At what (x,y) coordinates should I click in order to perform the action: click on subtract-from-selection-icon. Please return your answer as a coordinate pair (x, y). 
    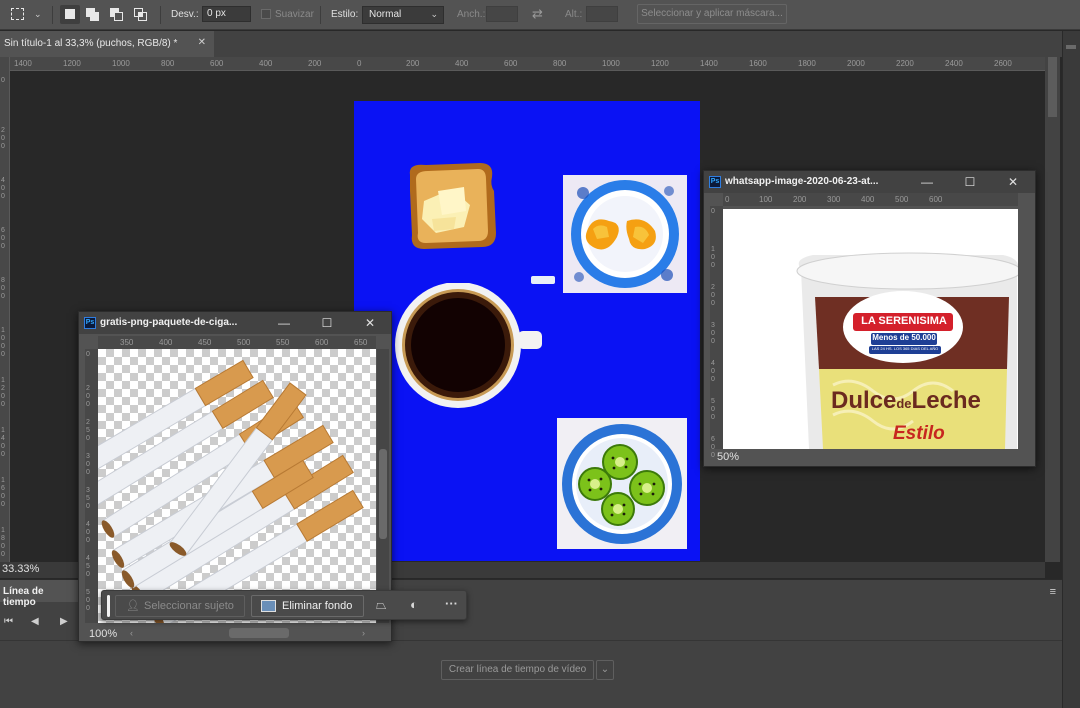
    Looking at the image, I should click on (117, 14).